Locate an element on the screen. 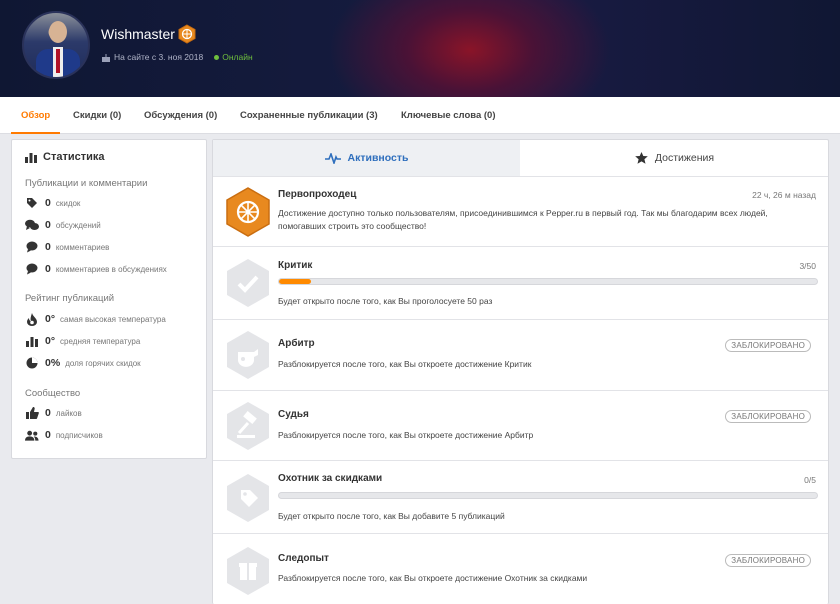  activity-tabs: Активность Достижения is located at coordinates (520, 158).